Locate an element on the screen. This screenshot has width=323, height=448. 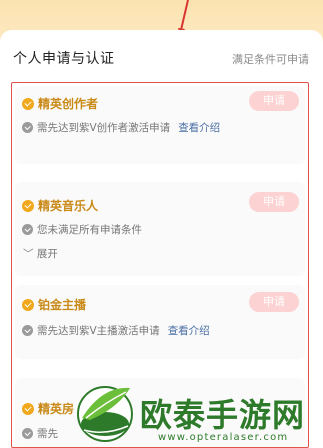
watermark-brand: 欧泰手游网 is located at coordinates (223, 415).